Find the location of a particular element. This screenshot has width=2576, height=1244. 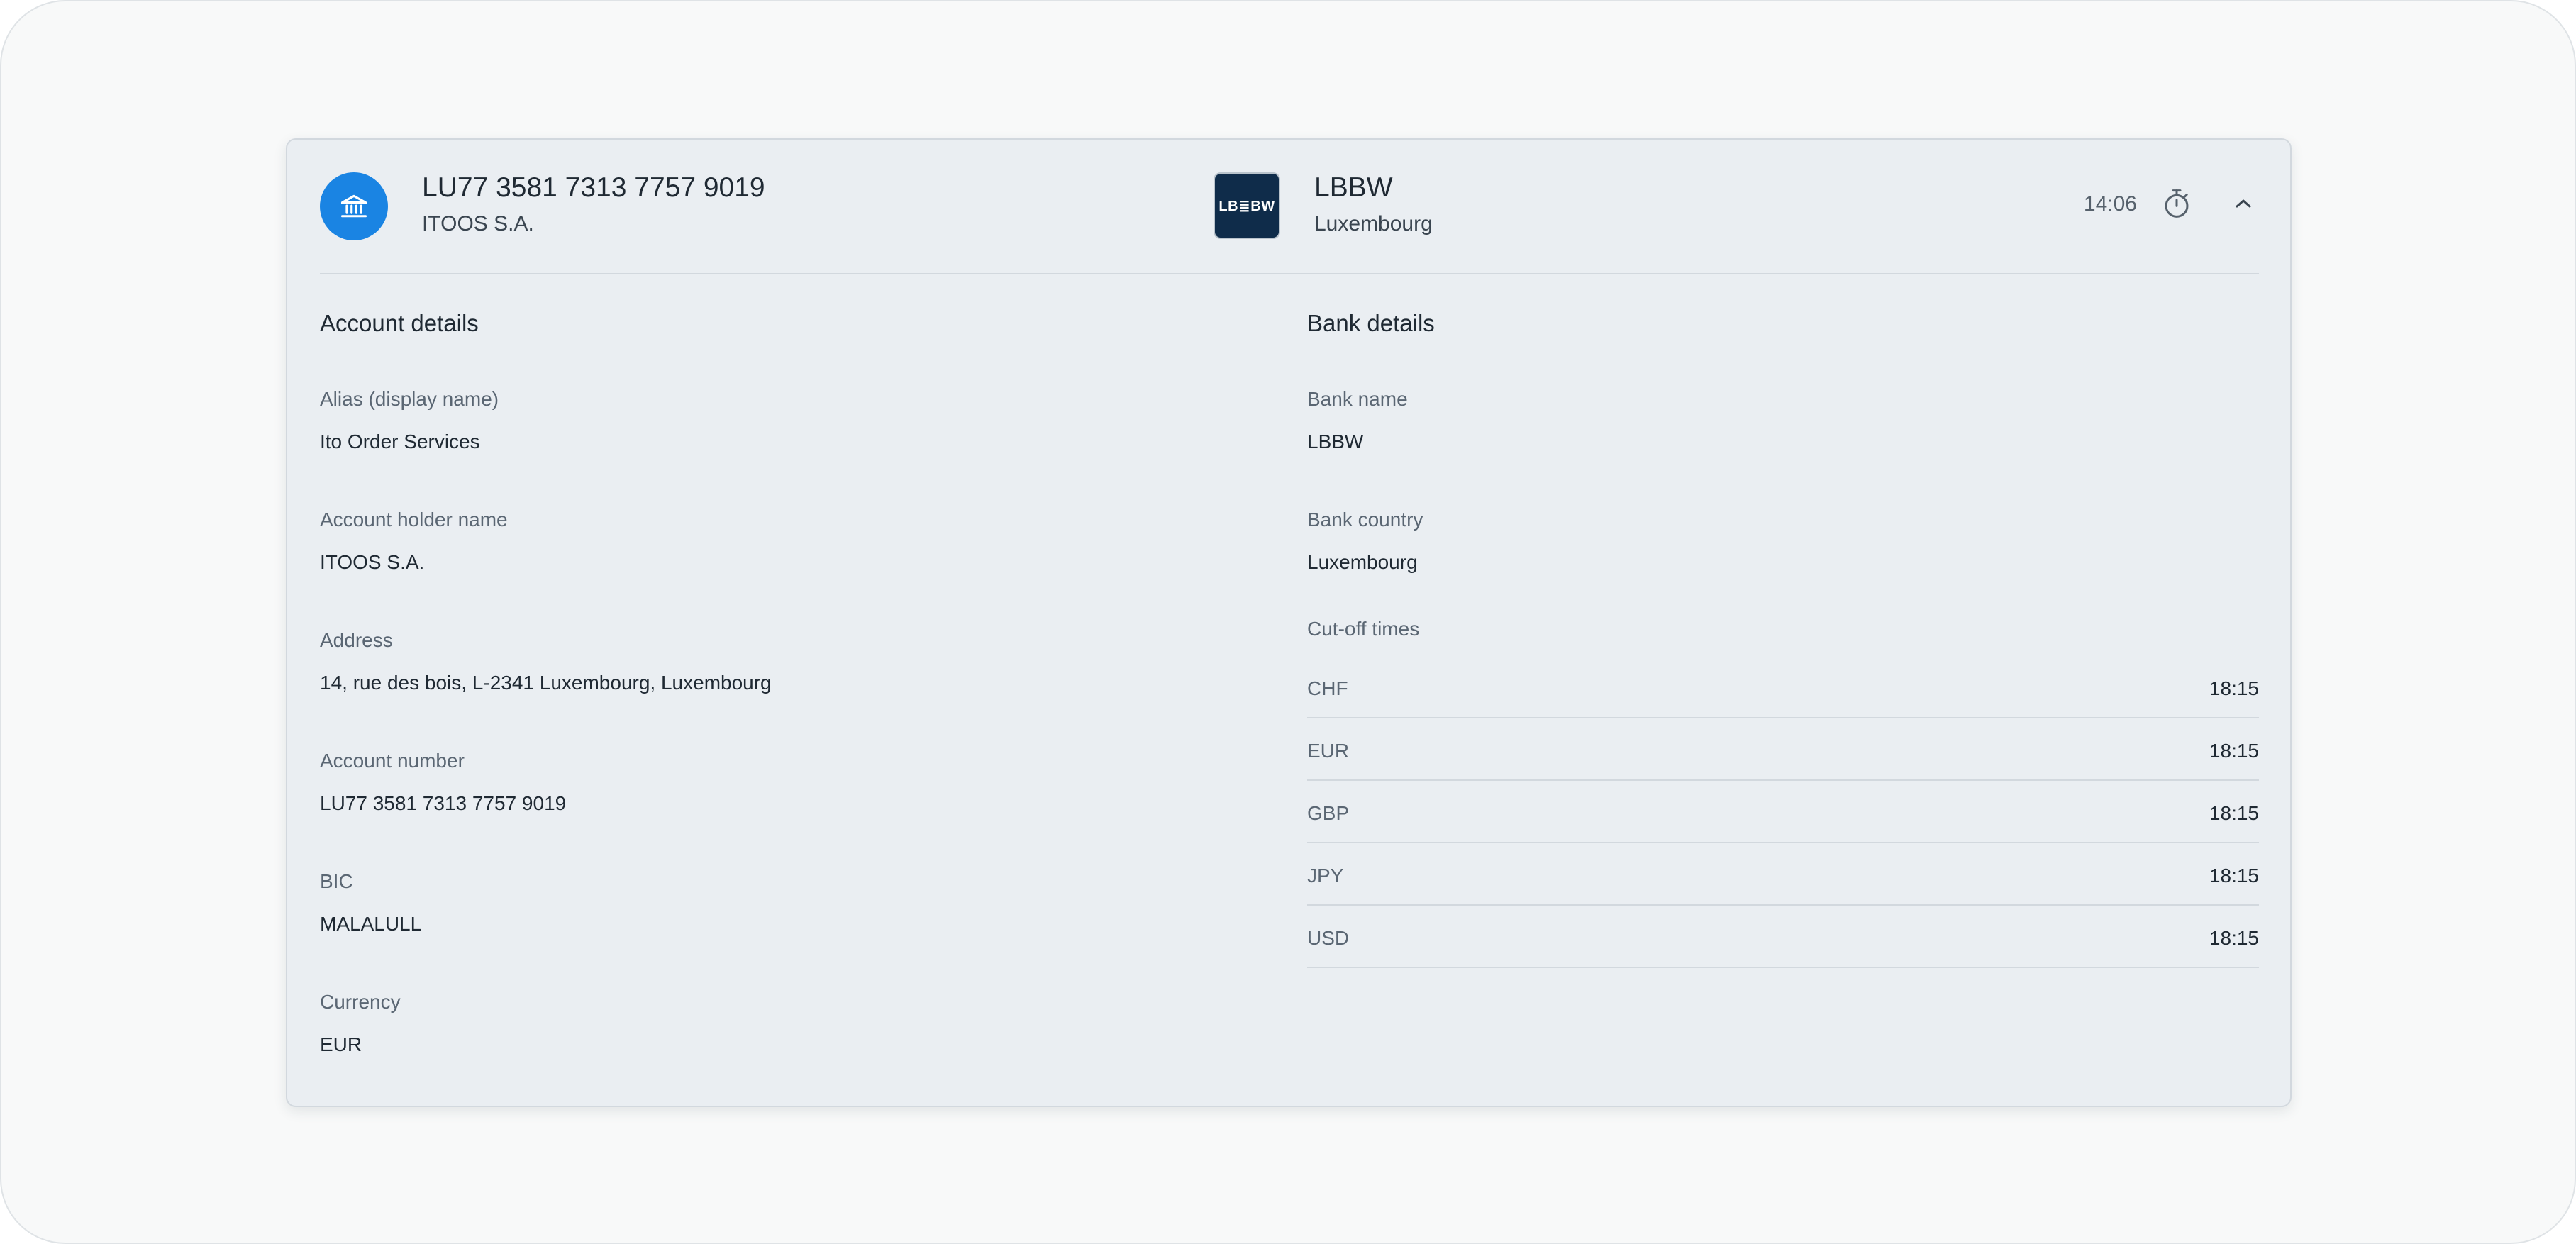

cutoff-row-gbp: GBP 18:15 is located at coordinates (1783, 812).